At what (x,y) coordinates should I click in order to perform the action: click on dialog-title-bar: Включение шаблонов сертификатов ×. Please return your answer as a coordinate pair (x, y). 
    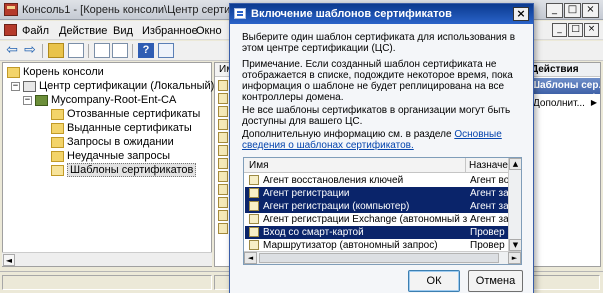
    Looking at the image, I should click on (381, 14).